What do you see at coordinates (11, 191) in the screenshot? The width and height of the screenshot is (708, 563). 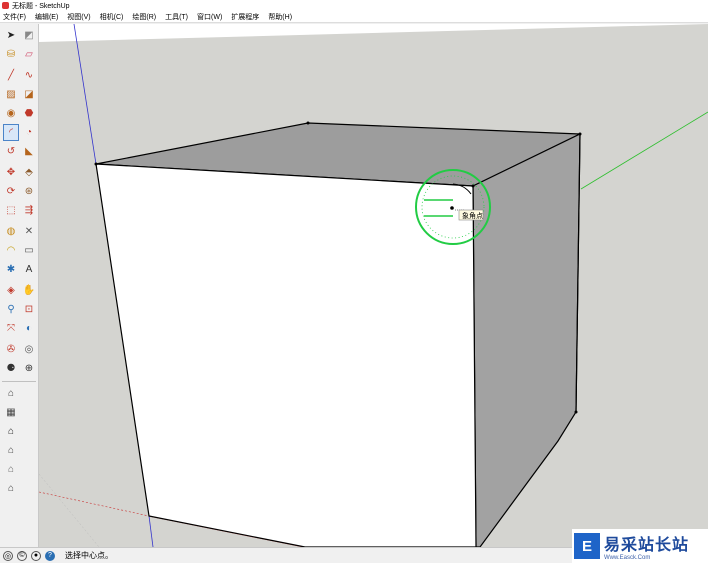 I see `rotate-icon: ⟳` at bounding box center [11, 191].